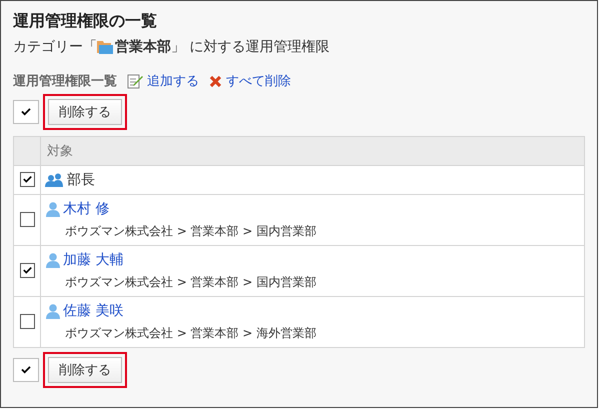 This screenshot has height=410, width=600. I want to click on folder-icon, so click(105, 47).